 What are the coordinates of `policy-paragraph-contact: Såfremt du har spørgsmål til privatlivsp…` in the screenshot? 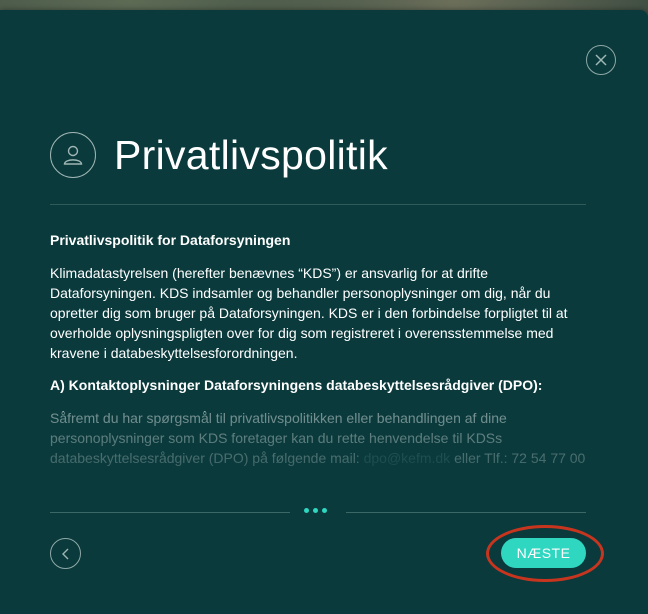 It's located at (318, 438).